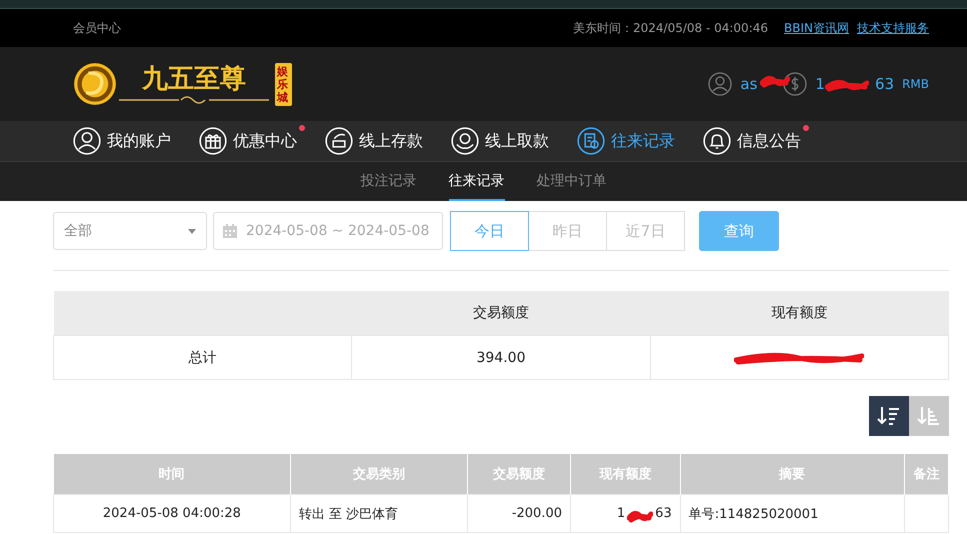 This screenshot has width=967, height=534. Describe the element at coordinates (501, 313) in the screenshot. I see `column-header: 交易额度` at that location.